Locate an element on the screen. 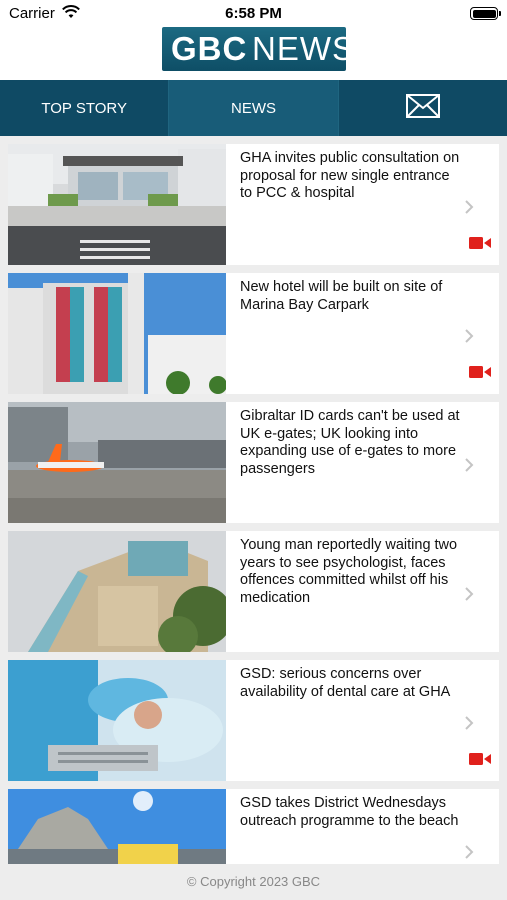  status-time: 6:58 PM is located at coordinates (253, 13).